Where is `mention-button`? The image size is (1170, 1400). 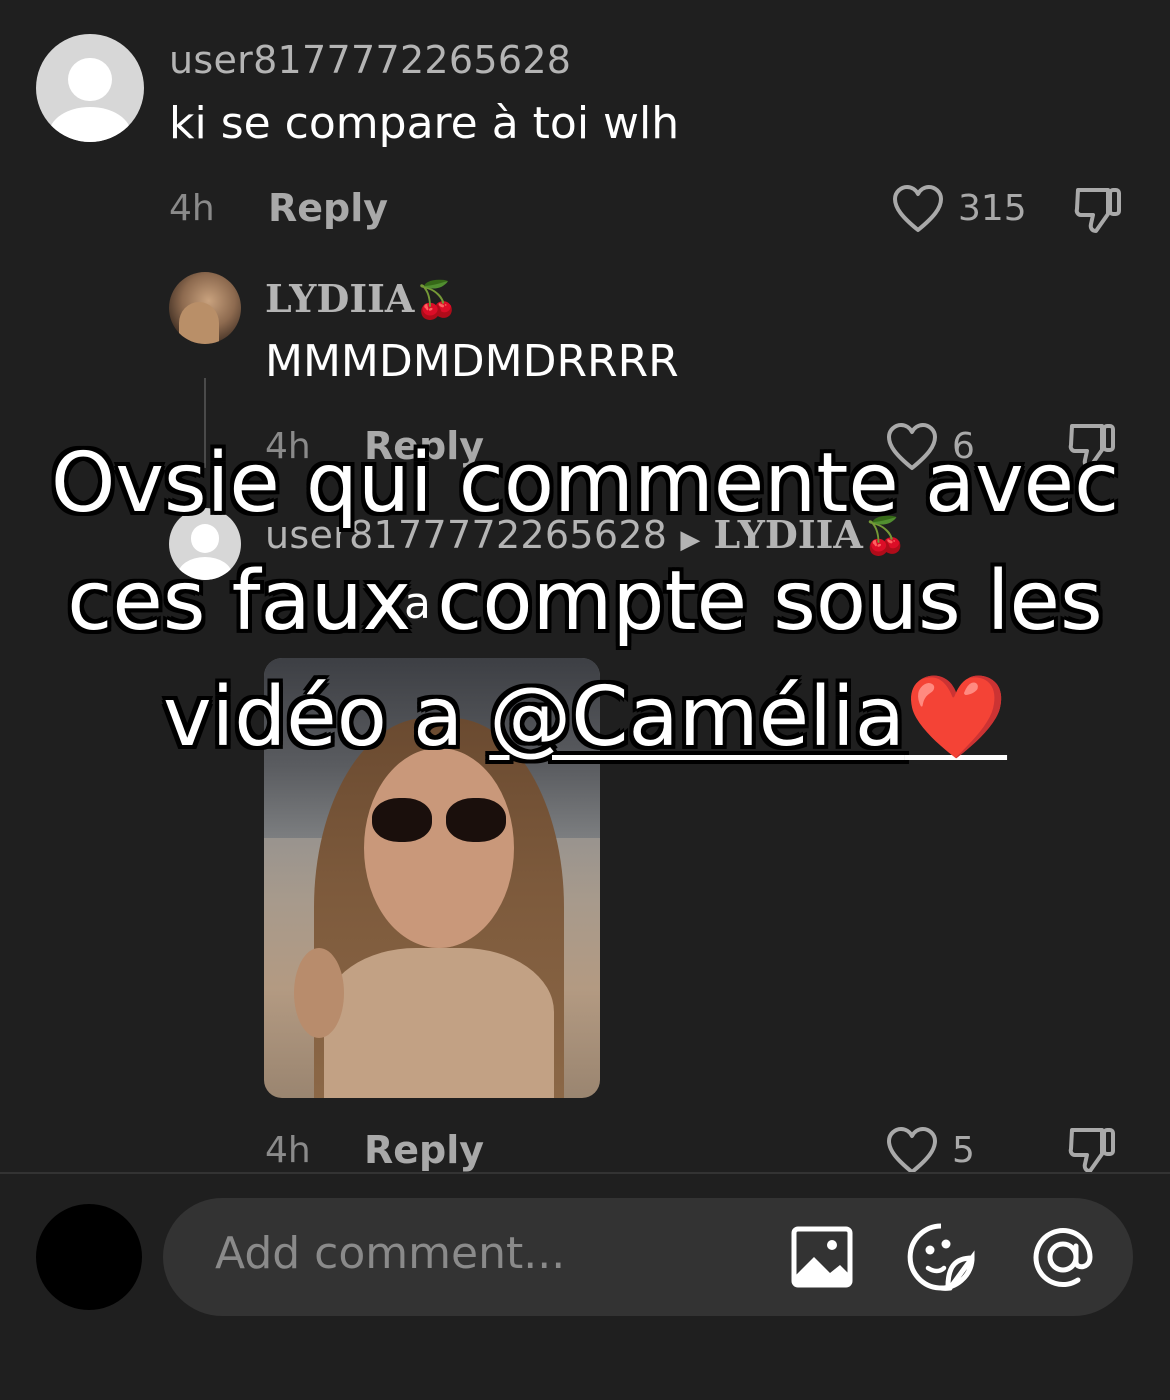 mention-button is located at coordinates (1063, 1257).